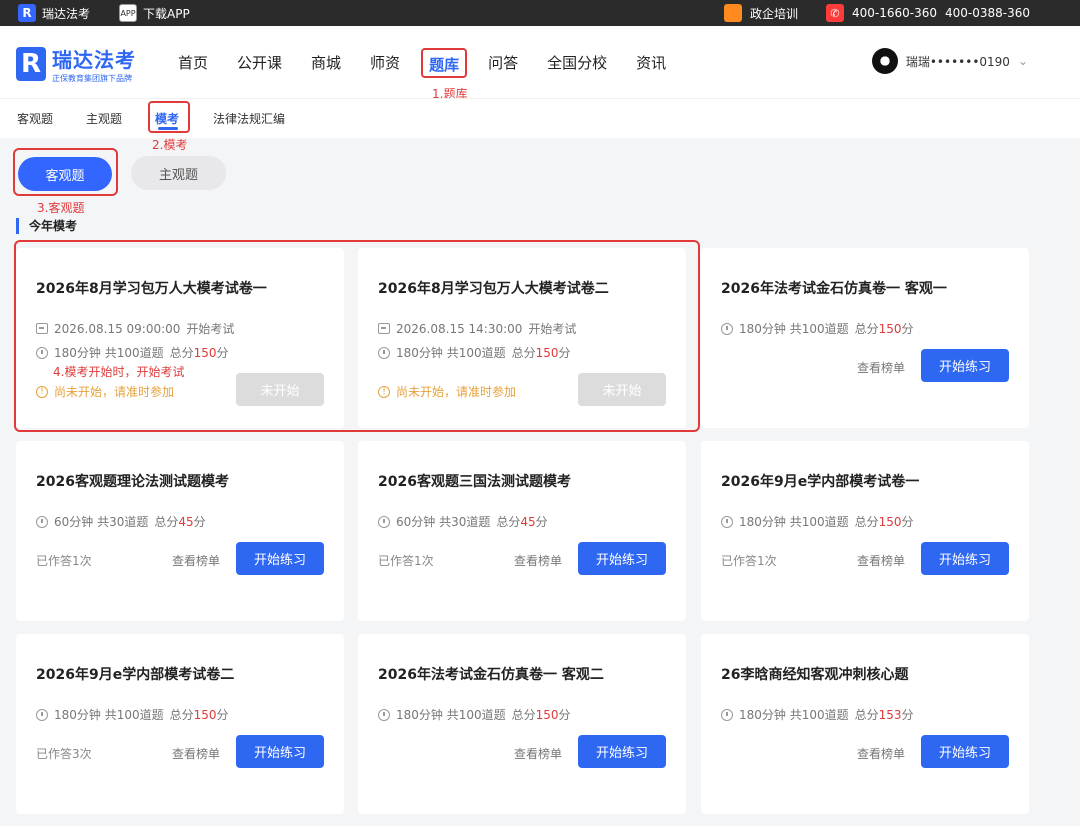 Image resolution: width=1080 pixels, height=826 pixels. Describe the element at coordinates (35, 119) in the screenshot. I see `subtab-objective: 客观题` at that location.